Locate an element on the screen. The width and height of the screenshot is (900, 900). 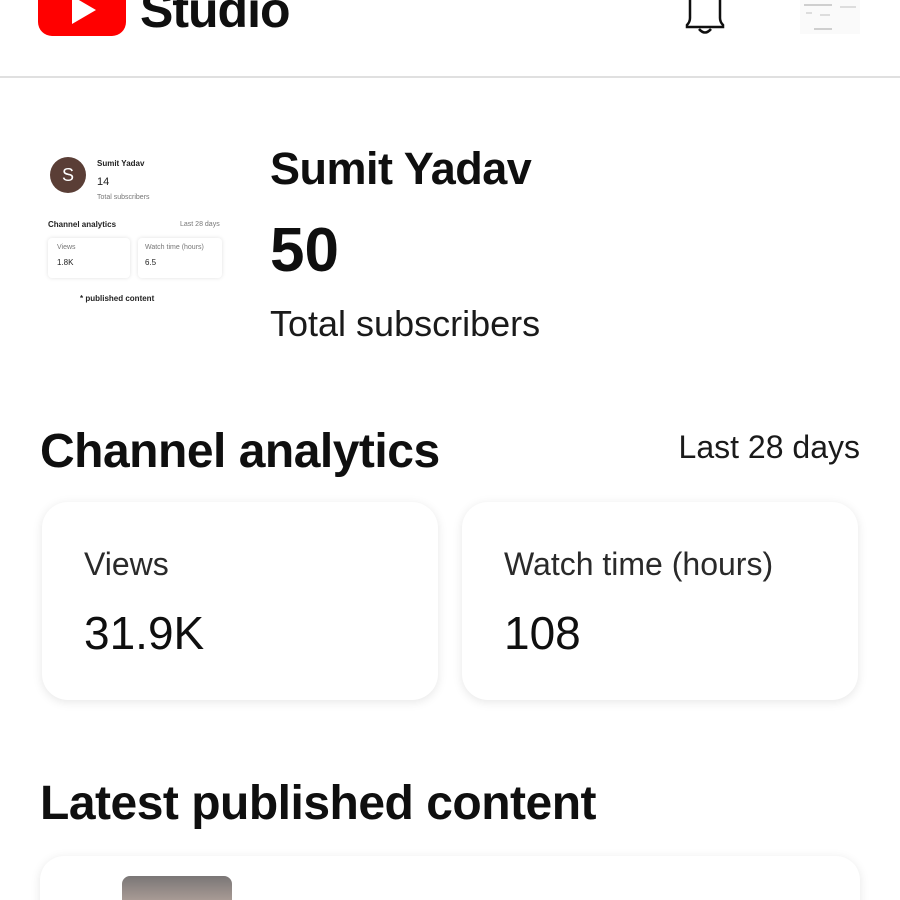
preview-analytics-title: Channel analytics is located at coordinates (82, 224).